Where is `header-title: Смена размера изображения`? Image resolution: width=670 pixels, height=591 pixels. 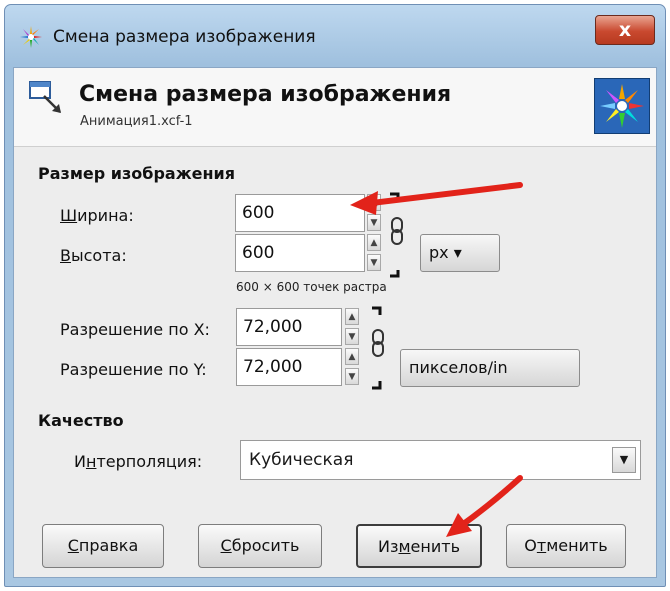
header-title: Смена размера изображения is located at coordinates (265, 94).